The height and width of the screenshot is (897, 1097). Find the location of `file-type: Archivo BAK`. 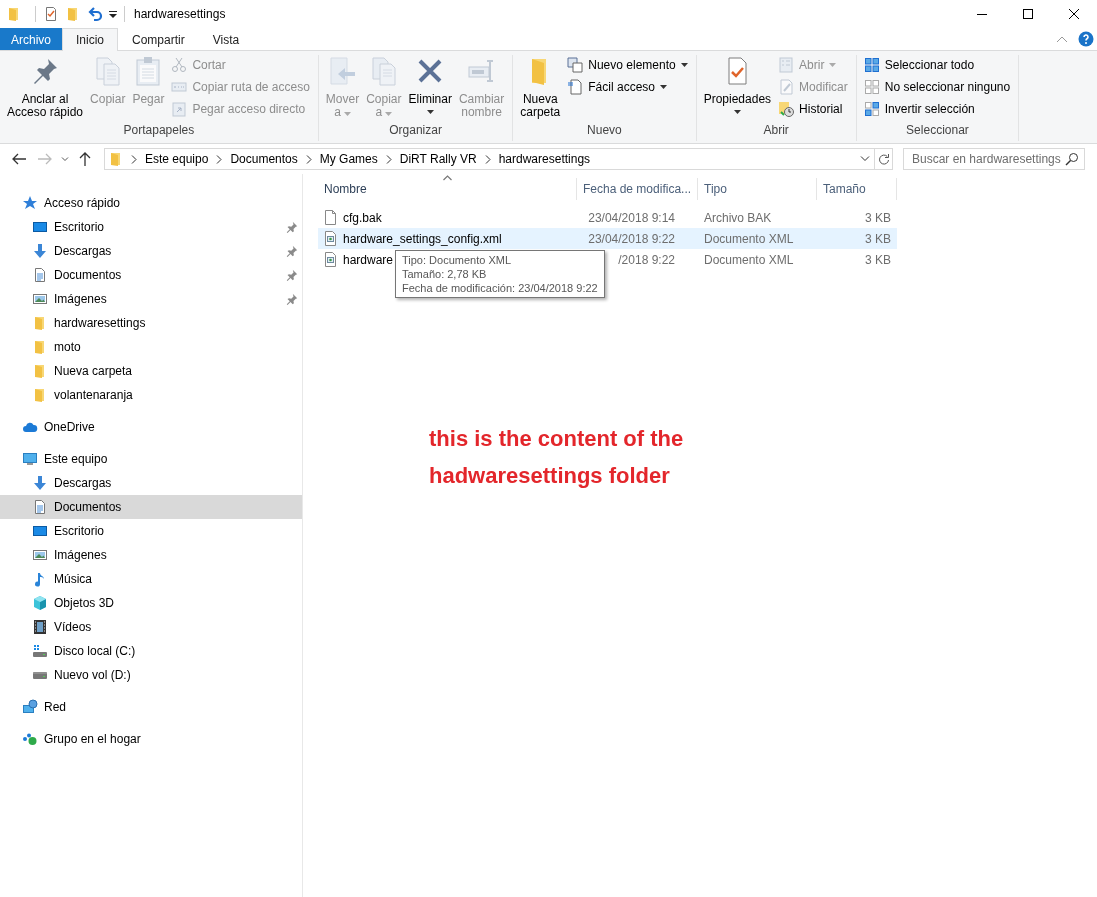

file-type: Archivo BAK is located at coordinates (738, 217).